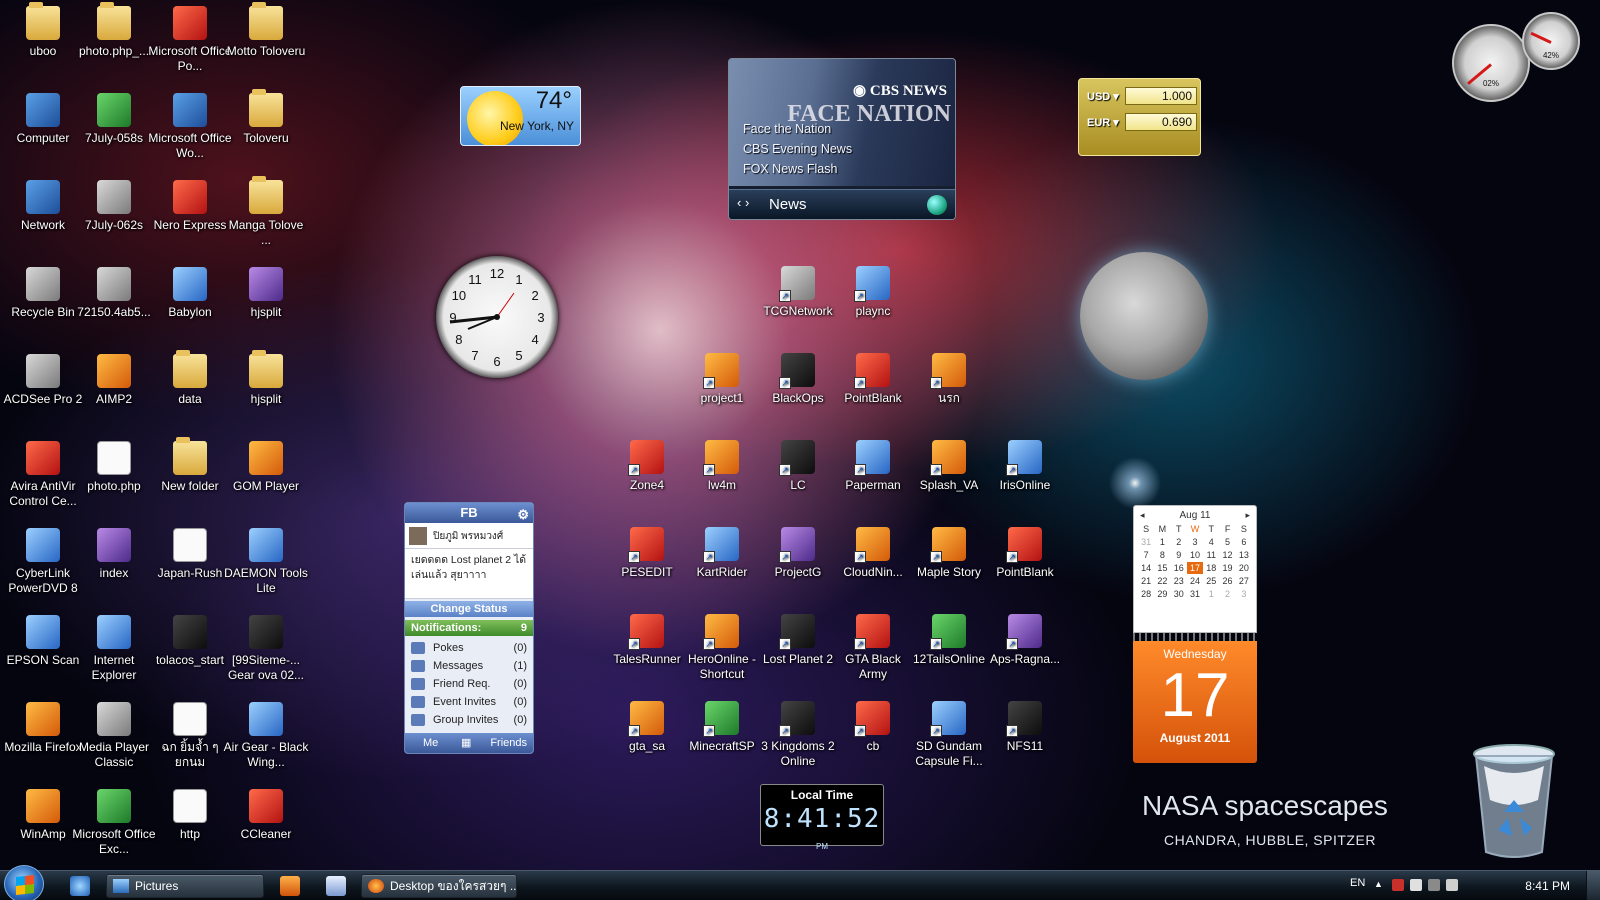 The image size is (1600, 900). Describe the element at coordinates (469, 536) in the screenshot. I see `facebook-user: ปิยภูมิ พรหมวงศ์` at that location.